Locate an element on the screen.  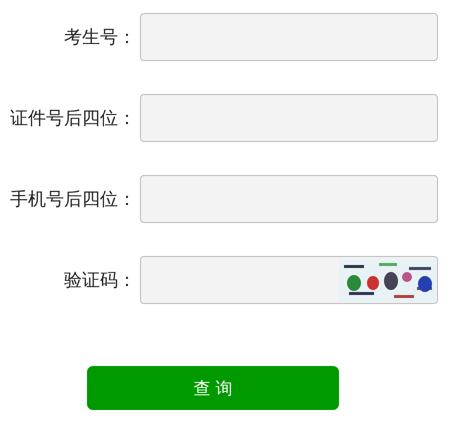
query-button: 查 询 is located at coordinates (213, 388).